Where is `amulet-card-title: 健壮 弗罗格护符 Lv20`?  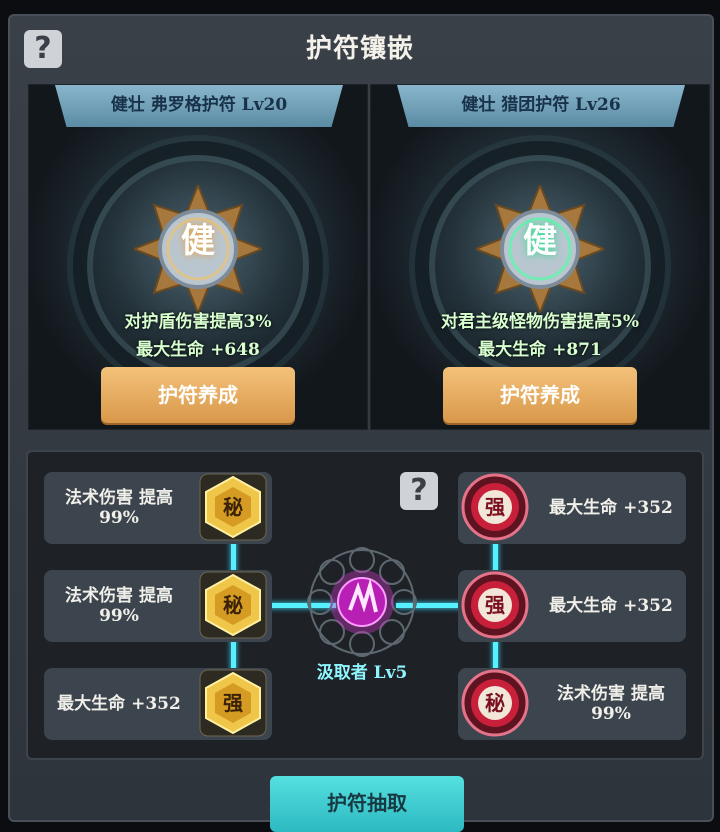
amulet-card-title: 健壮 弗罗格护符 Lv20 is located at coordinates (199, 106).